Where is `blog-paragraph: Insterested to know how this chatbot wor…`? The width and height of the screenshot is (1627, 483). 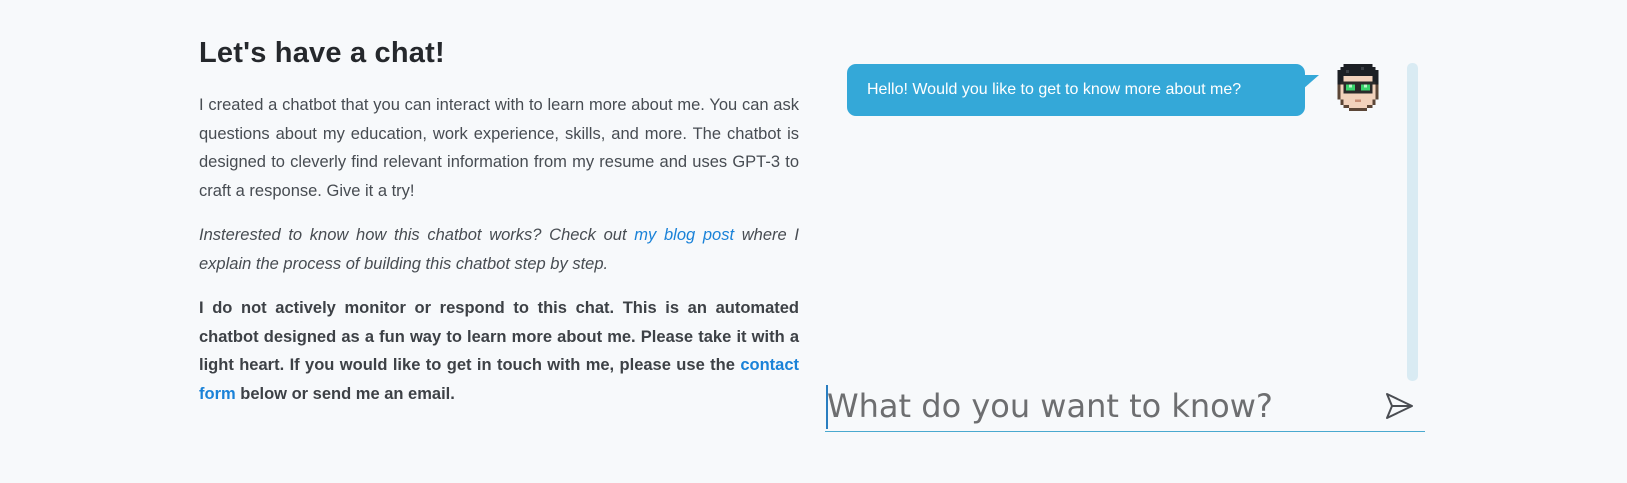
blog-paragraph: Insterested to know how this chatbot wor… is located at coordinates (499, 249).